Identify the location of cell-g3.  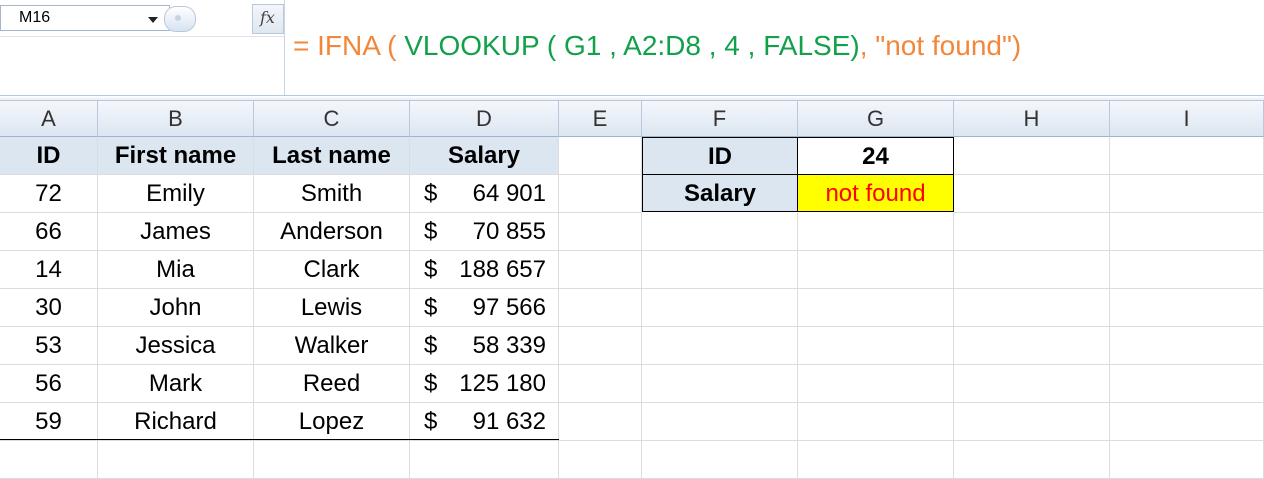
(876, 232).